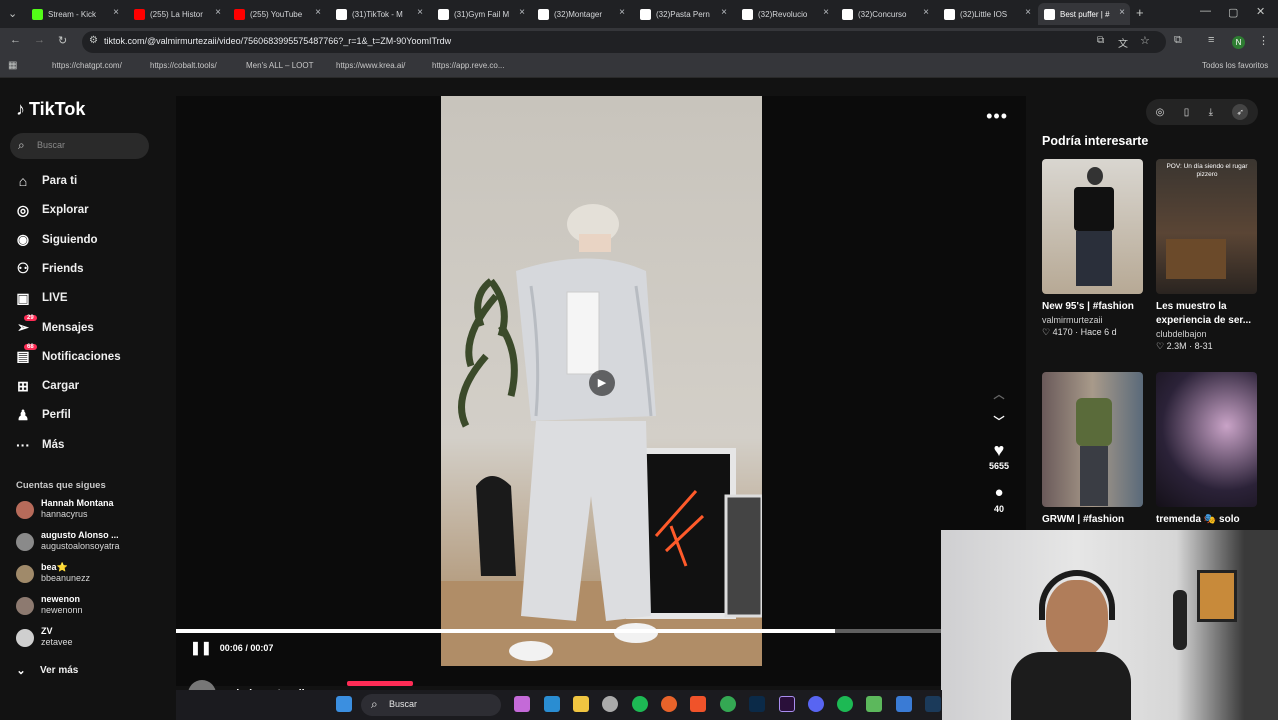  Describe the element at coordinates (728, 704) in the screenshot. I see `chrome-active-icon` at that location.